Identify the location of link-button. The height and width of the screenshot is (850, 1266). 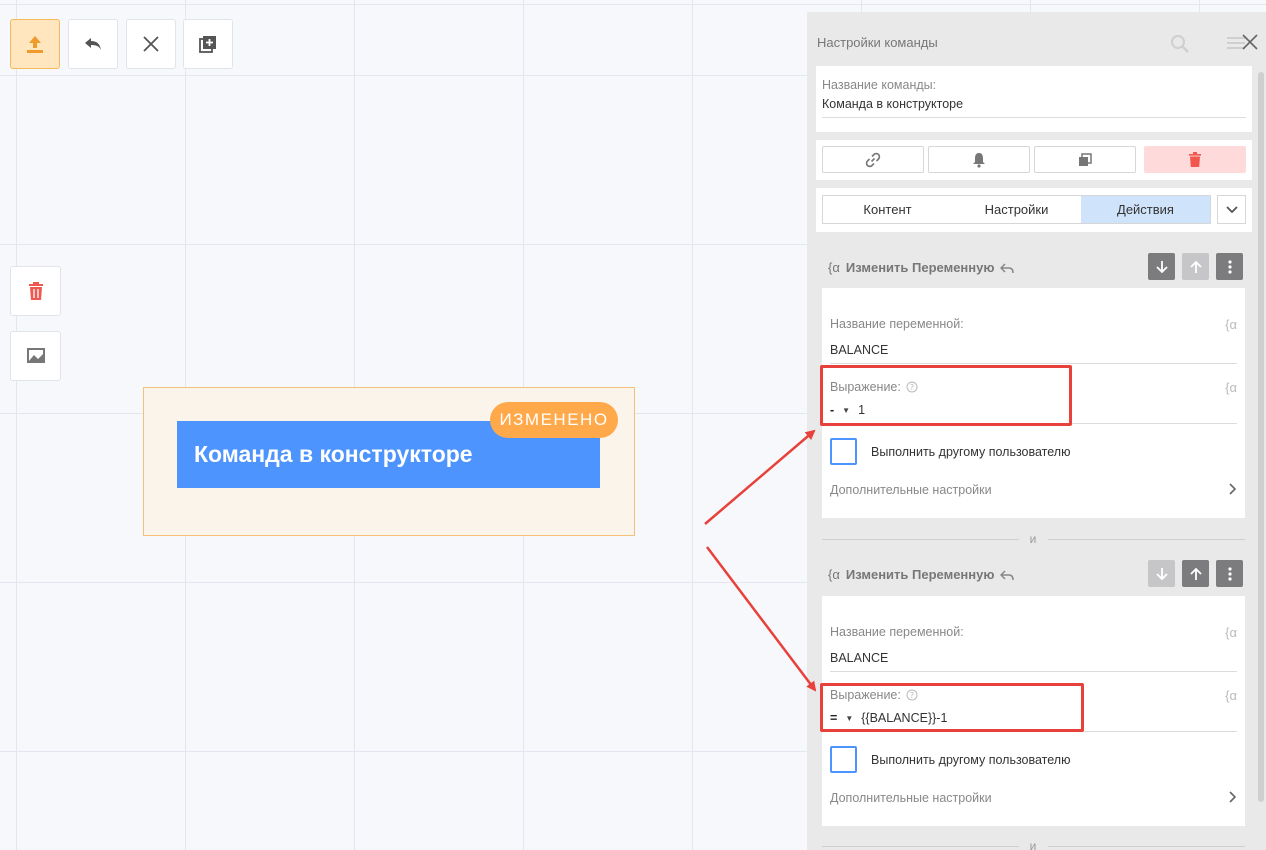
(873, 159).